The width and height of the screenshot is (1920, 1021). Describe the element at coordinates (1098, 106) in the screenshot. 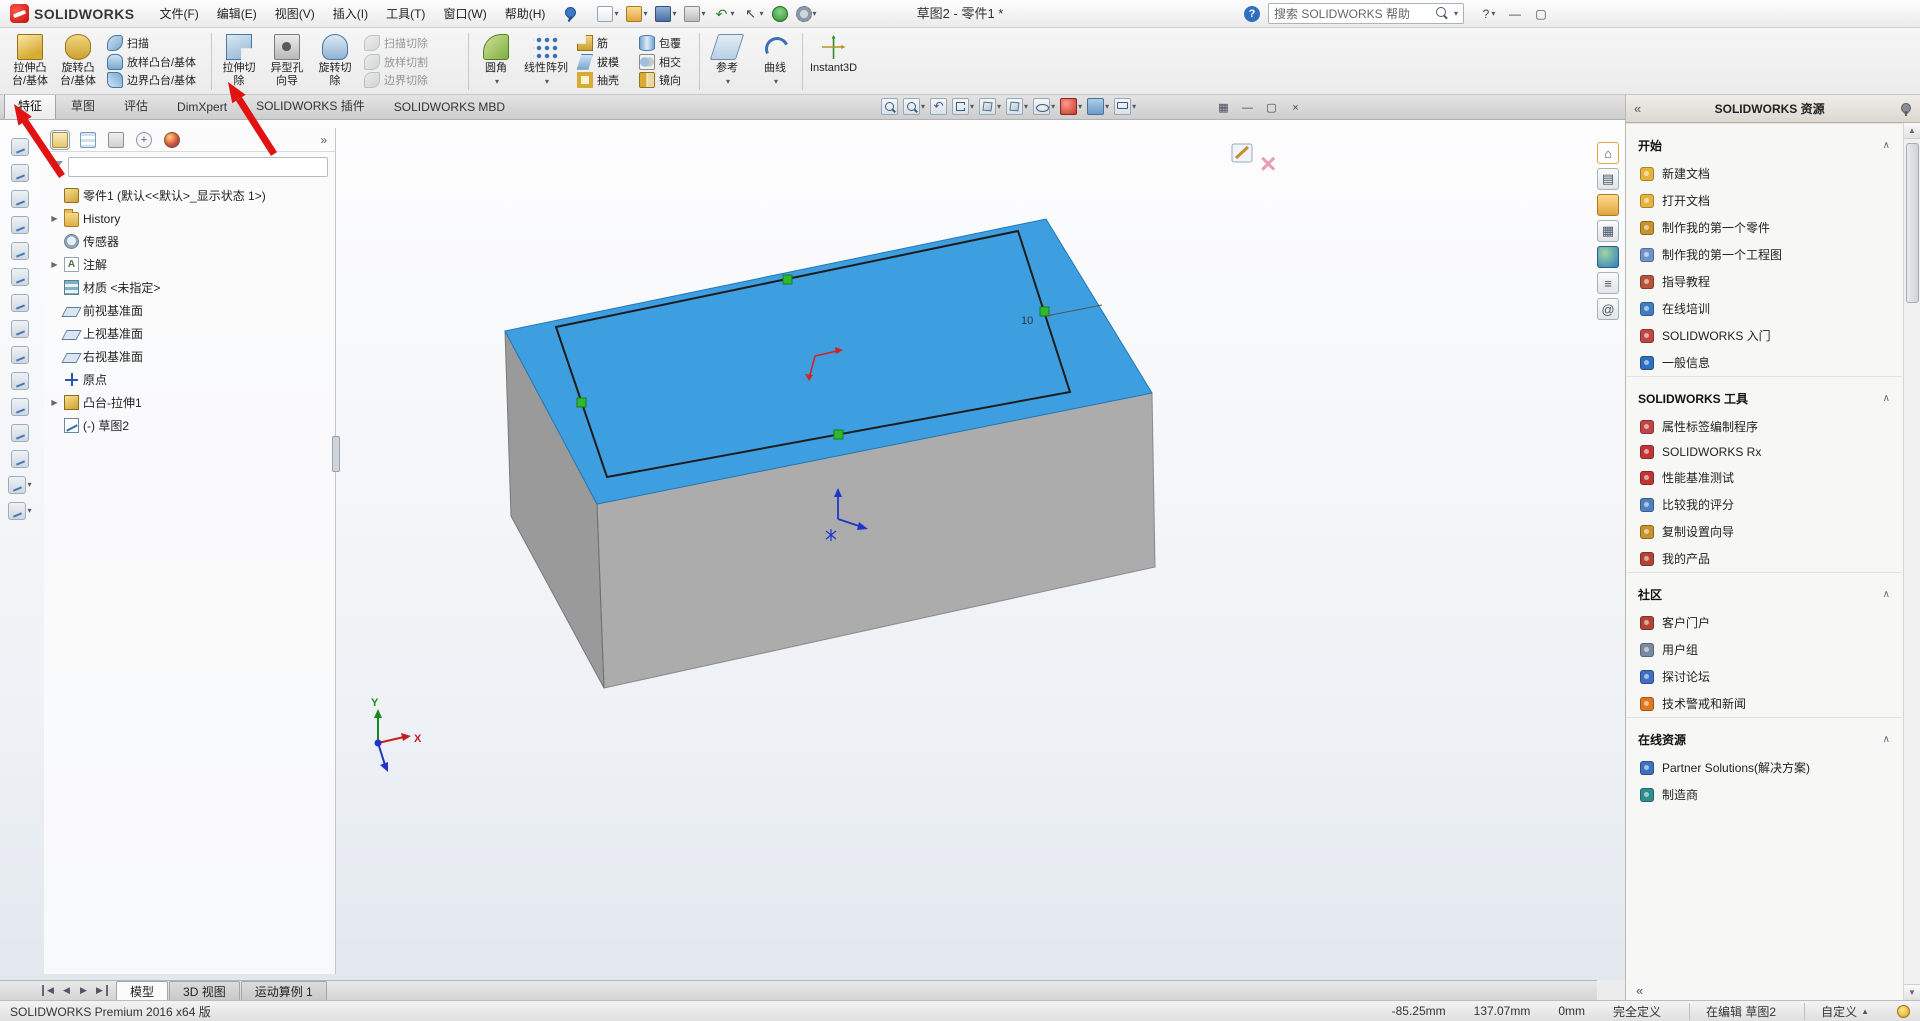

I see `apply-scene: ▾` at that location.